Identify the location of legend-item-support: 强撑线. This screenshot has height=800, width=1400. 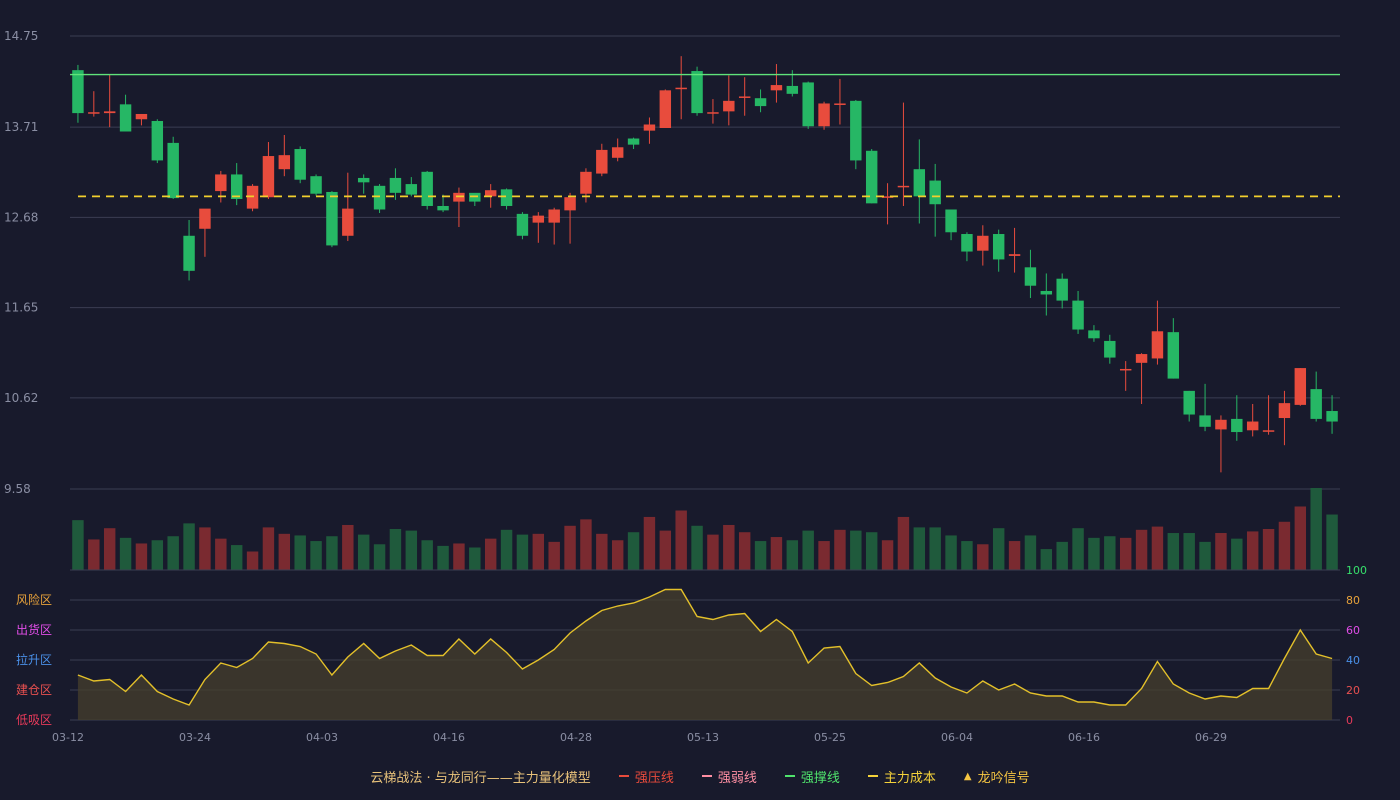
(812, 776).